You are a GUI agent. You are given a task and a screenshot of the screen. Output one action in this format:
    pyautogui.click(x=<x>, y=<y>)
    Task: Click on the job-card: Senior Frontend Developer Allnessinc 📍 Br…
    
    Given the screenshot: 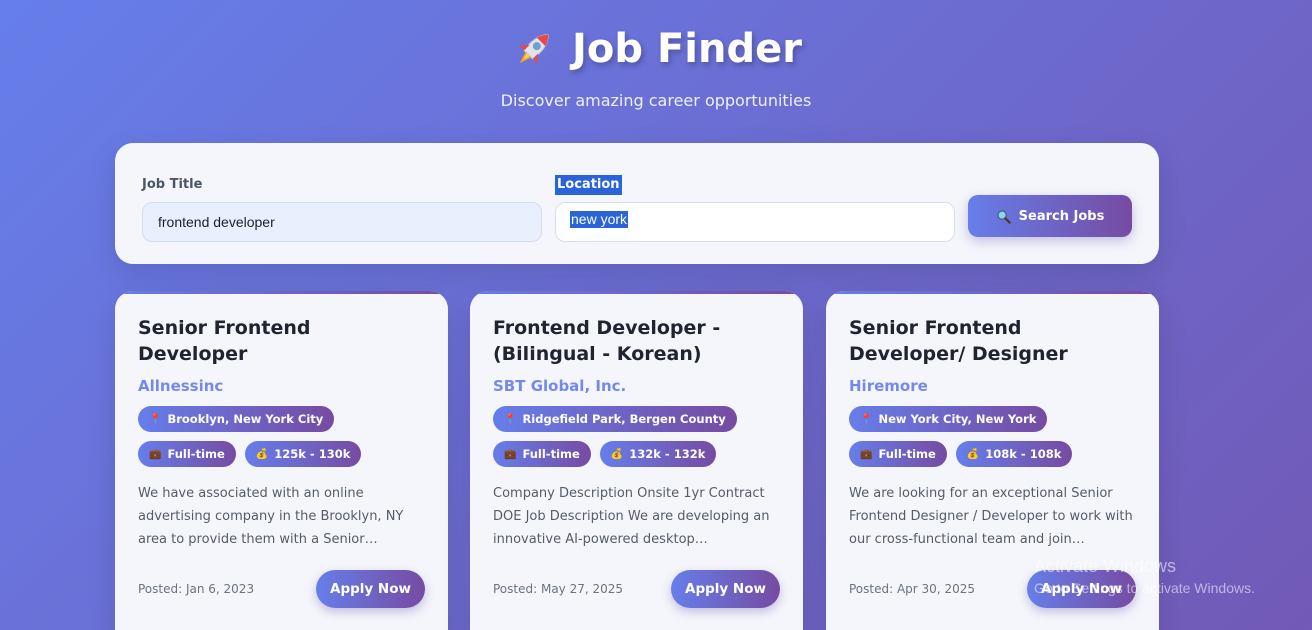 What is the action you would take?
    pyautogui.click(x=281, y=460)
    